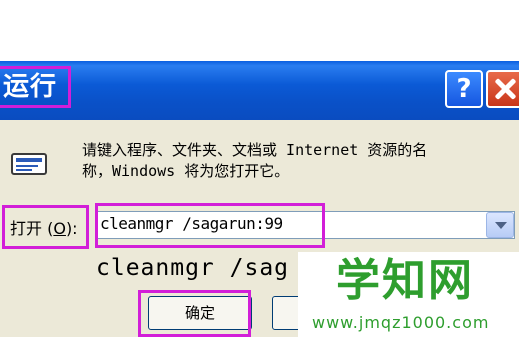  Describe the element at coordinates (405, 280) in the screenshot. I see `watermark-brand: 学知网` at that location.